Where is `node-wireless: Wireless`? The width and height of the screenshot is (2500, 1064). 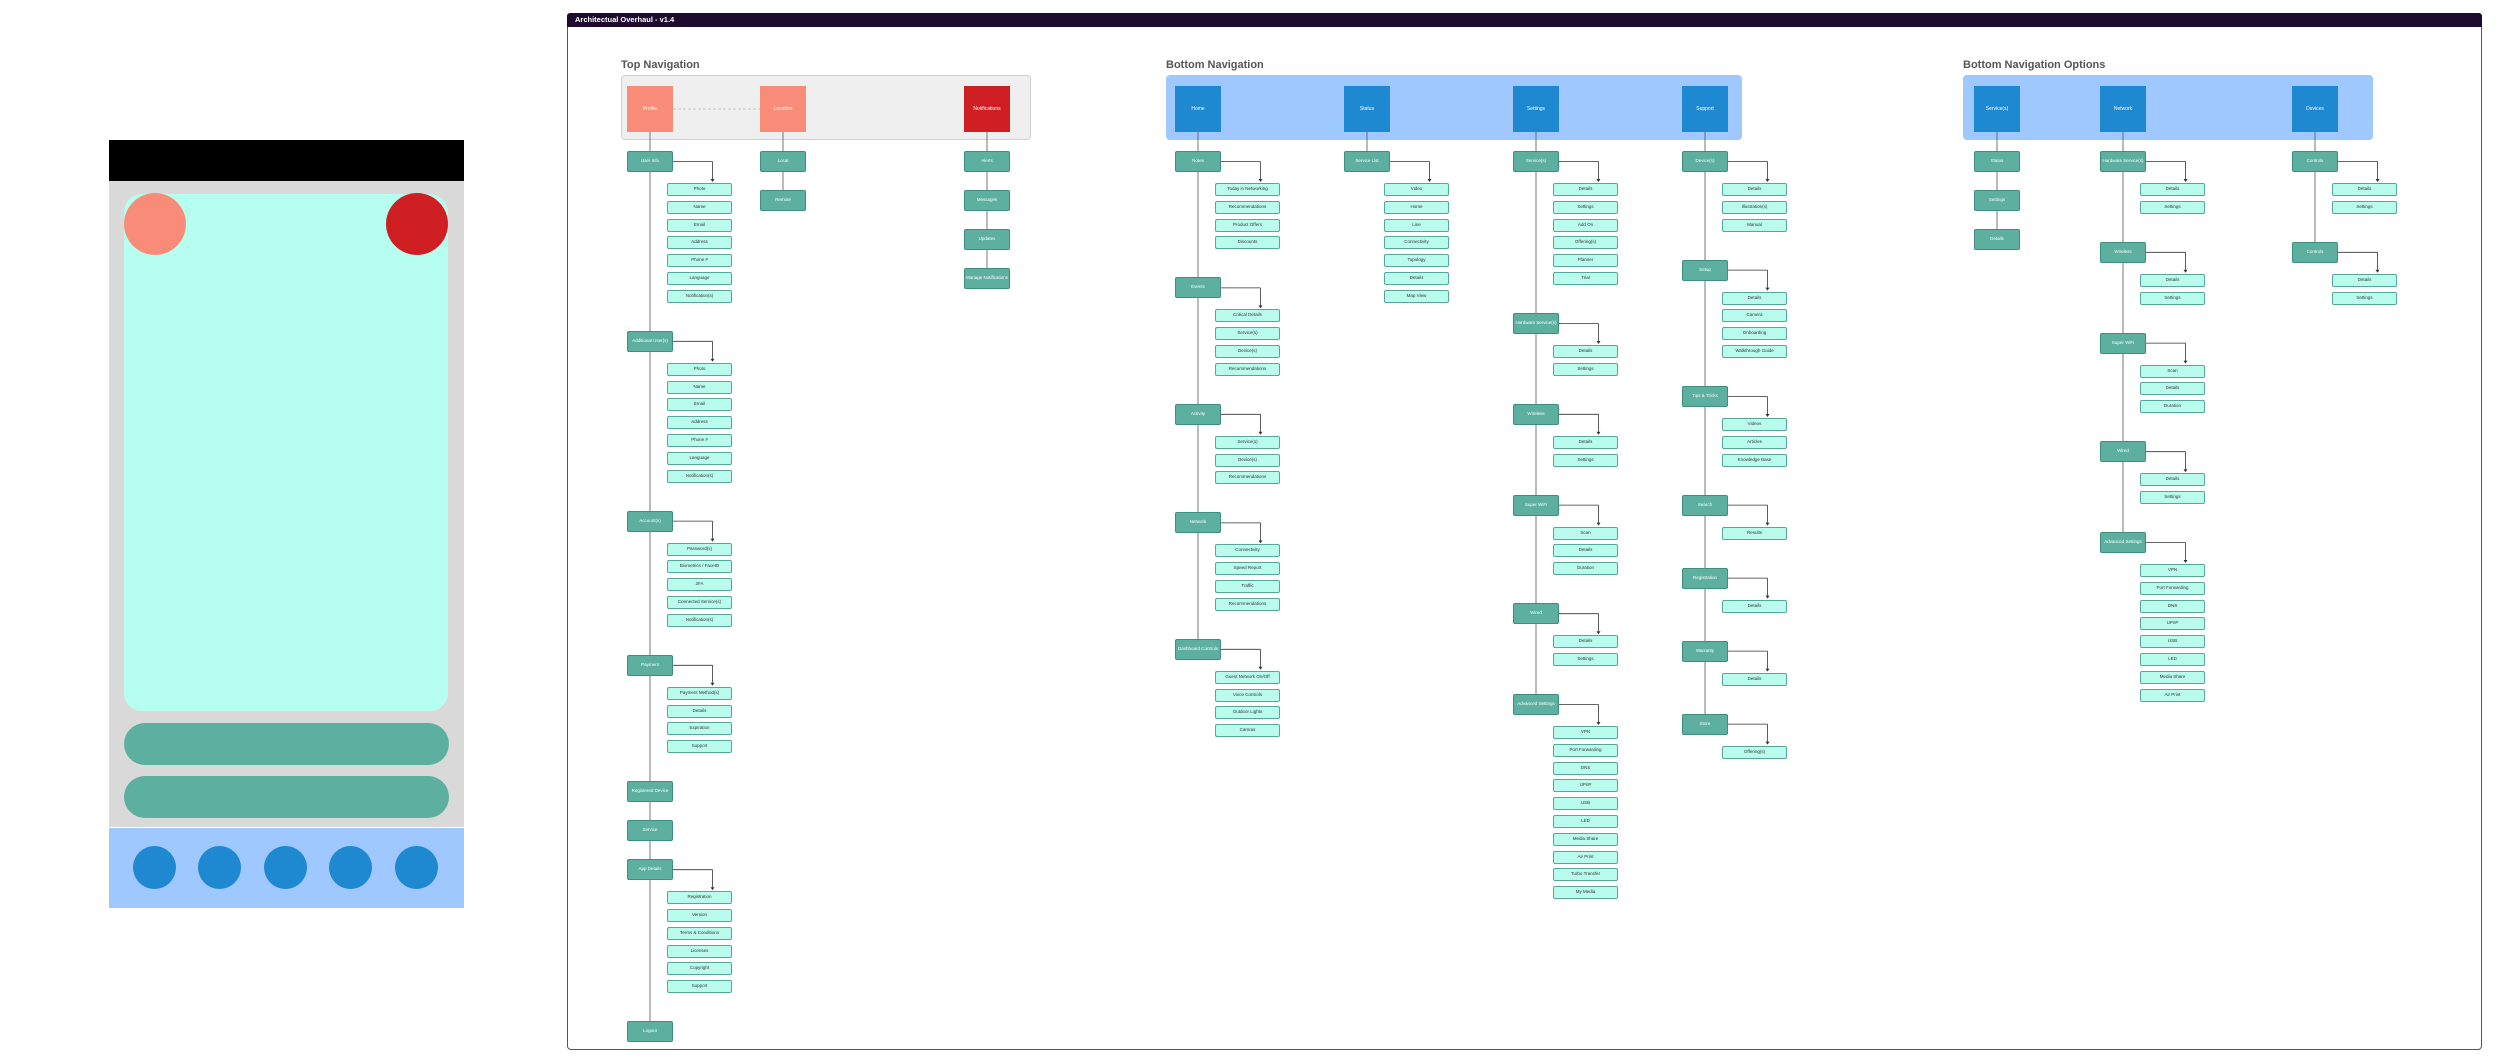
node-wireless: Wireless is located at coordinates (2123, 252).